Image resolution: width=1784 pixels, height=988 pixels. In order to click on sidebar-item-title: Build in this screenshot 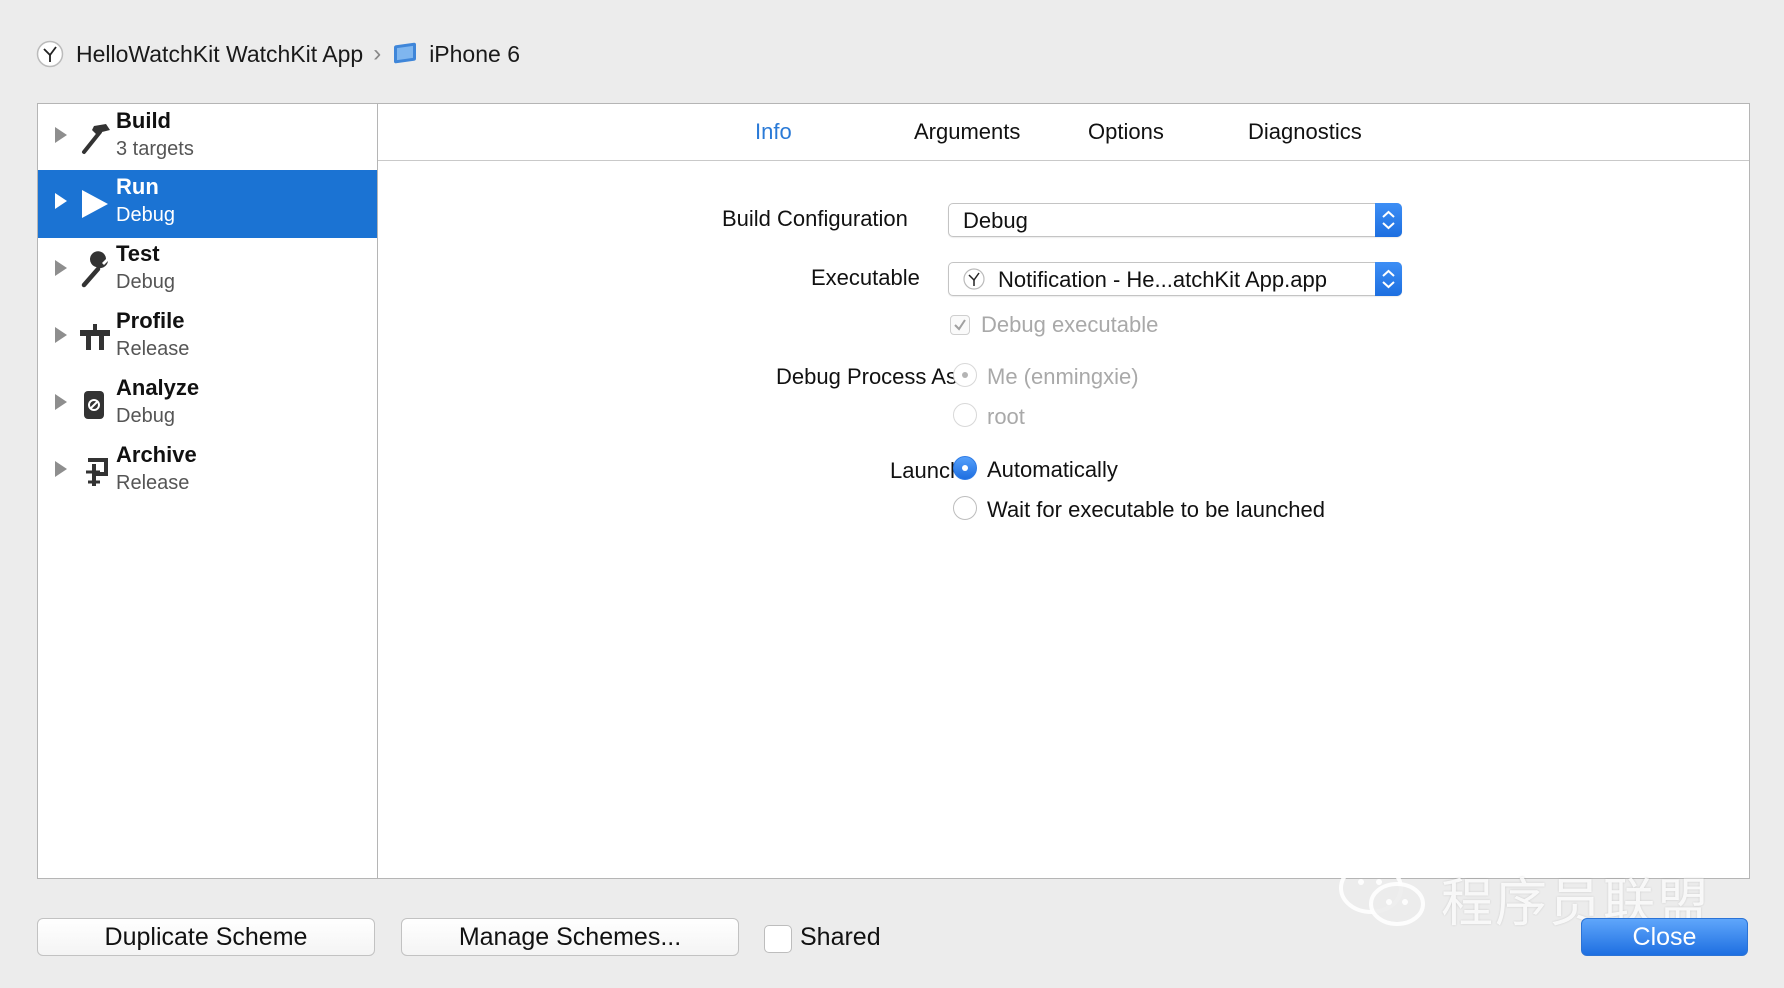, I will do `click(143, 120)`.